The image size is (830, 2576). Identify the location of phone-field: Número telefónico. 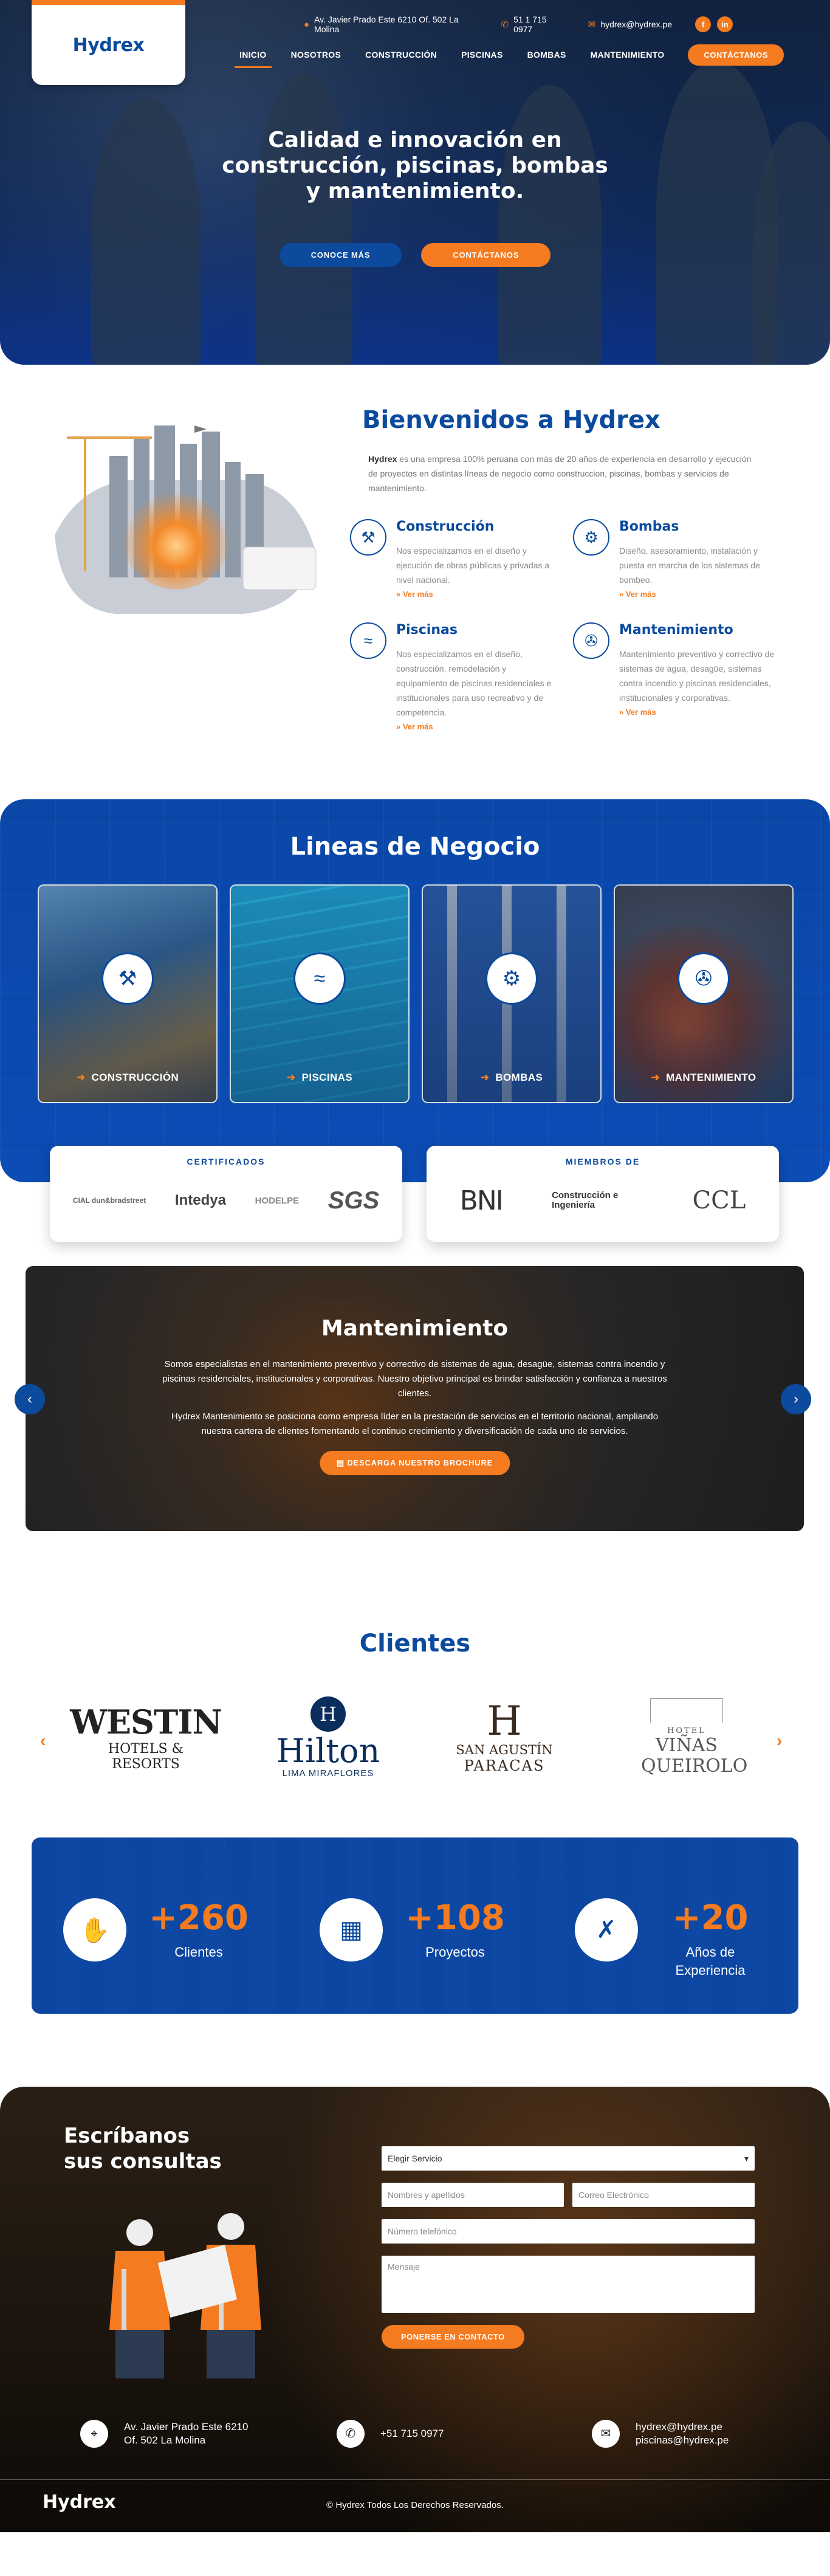
(568, 2231).